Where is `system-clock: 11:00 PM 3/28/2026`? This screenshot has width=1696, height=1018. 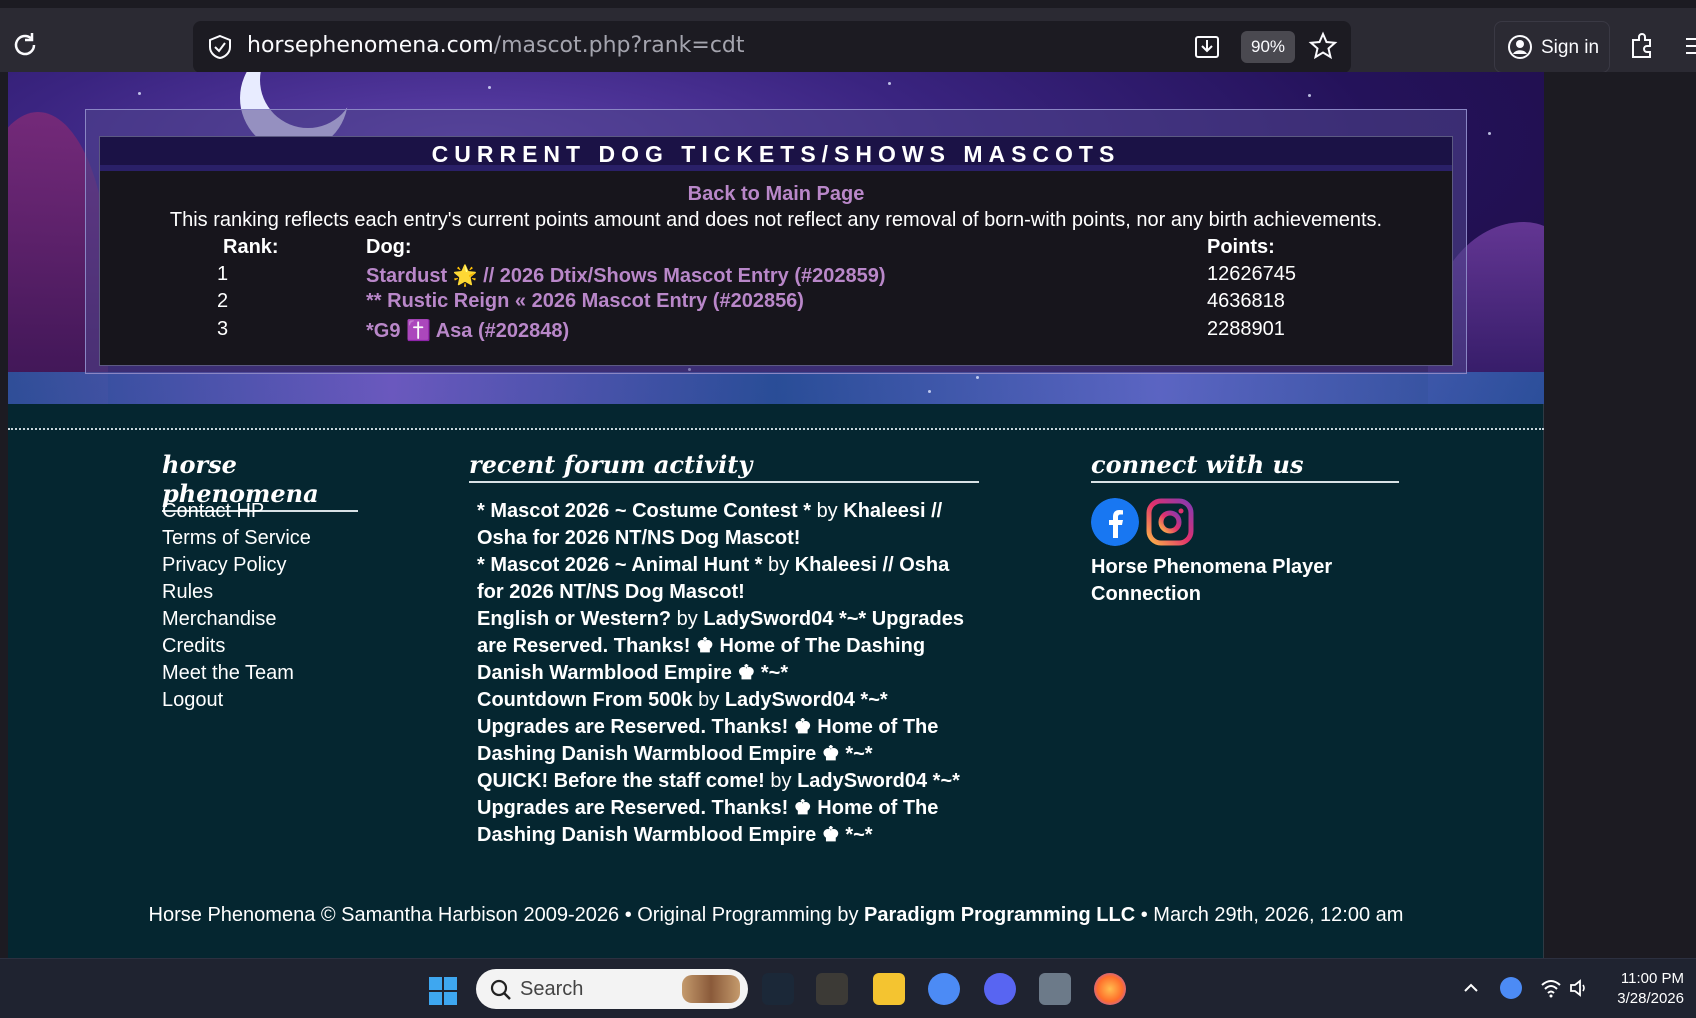 system-clock: 11:00 PM 3/28/2026 is located at coordinates (1645, 989).